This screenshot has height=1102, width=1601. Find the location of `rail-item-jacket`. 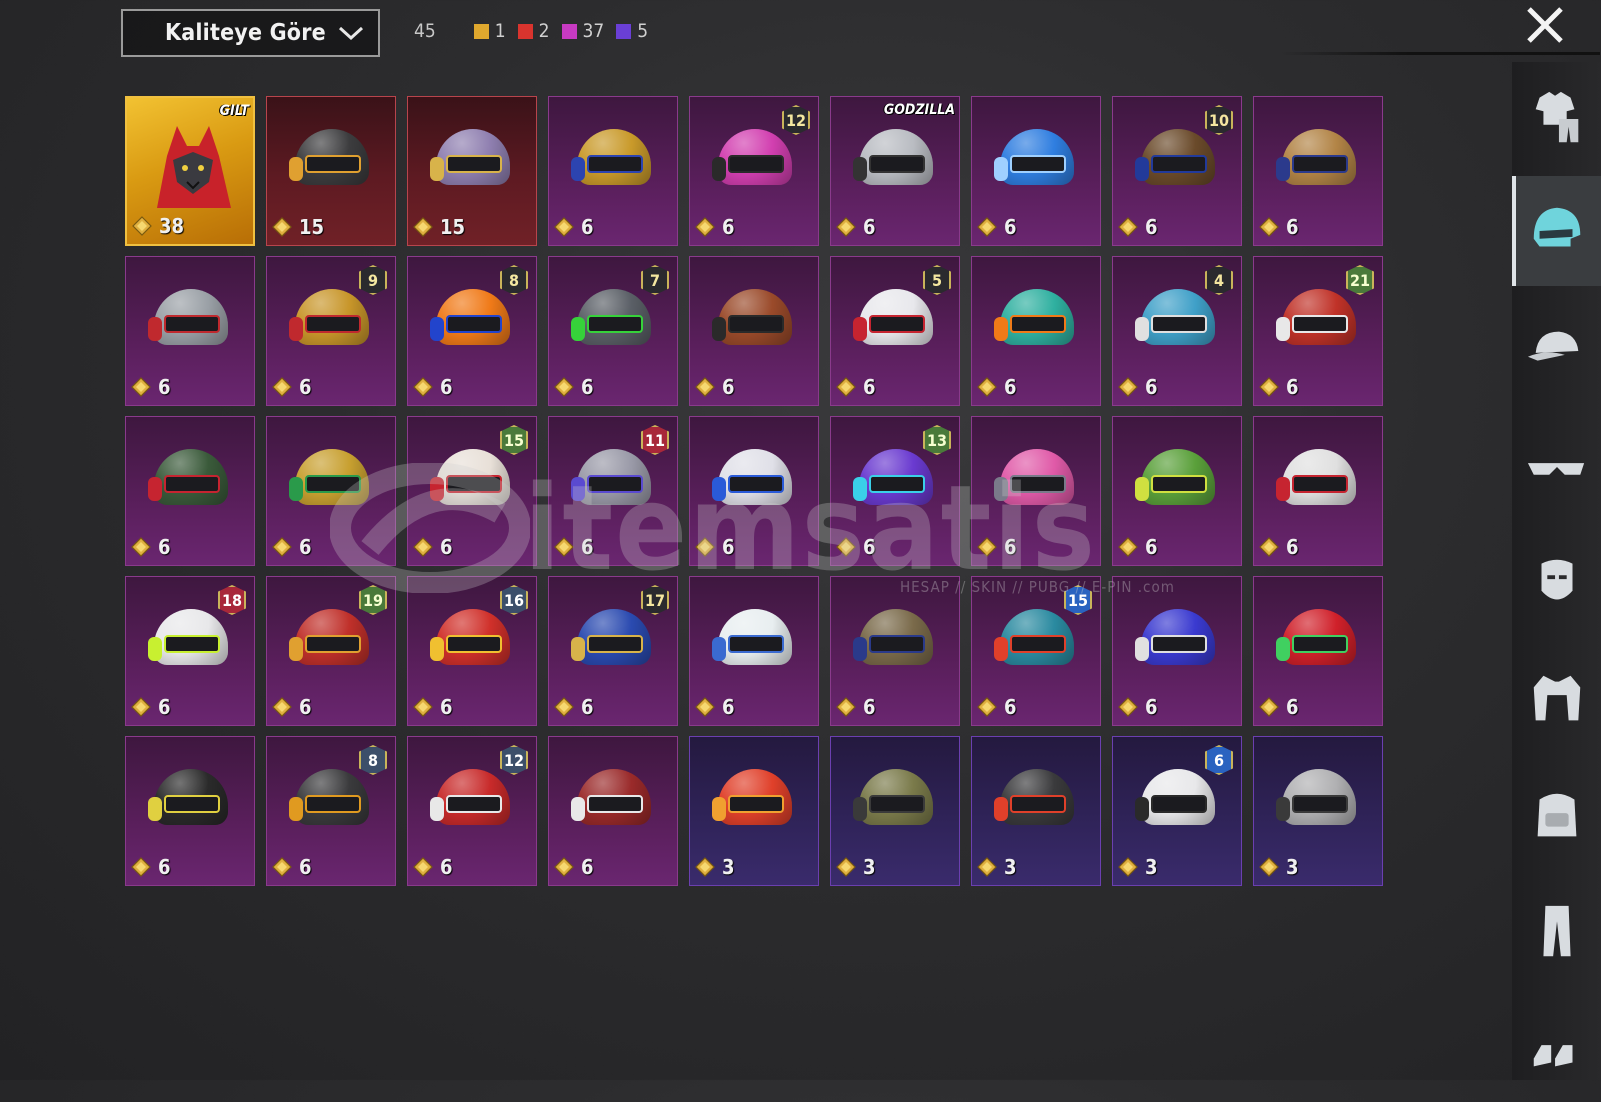

rail-item-jacket is located at coordinates (1556, 699).